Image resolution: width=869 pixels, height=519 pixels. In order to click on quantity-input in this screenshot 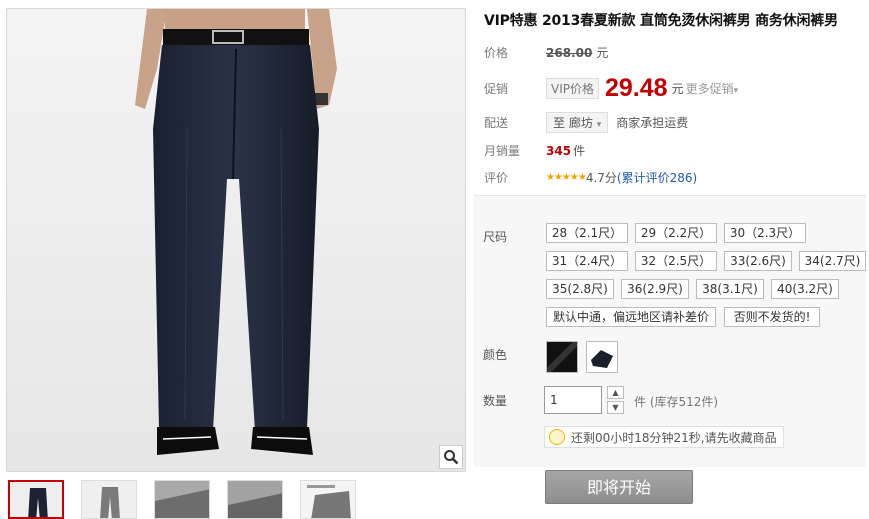, I will do `click(573, 400)`.